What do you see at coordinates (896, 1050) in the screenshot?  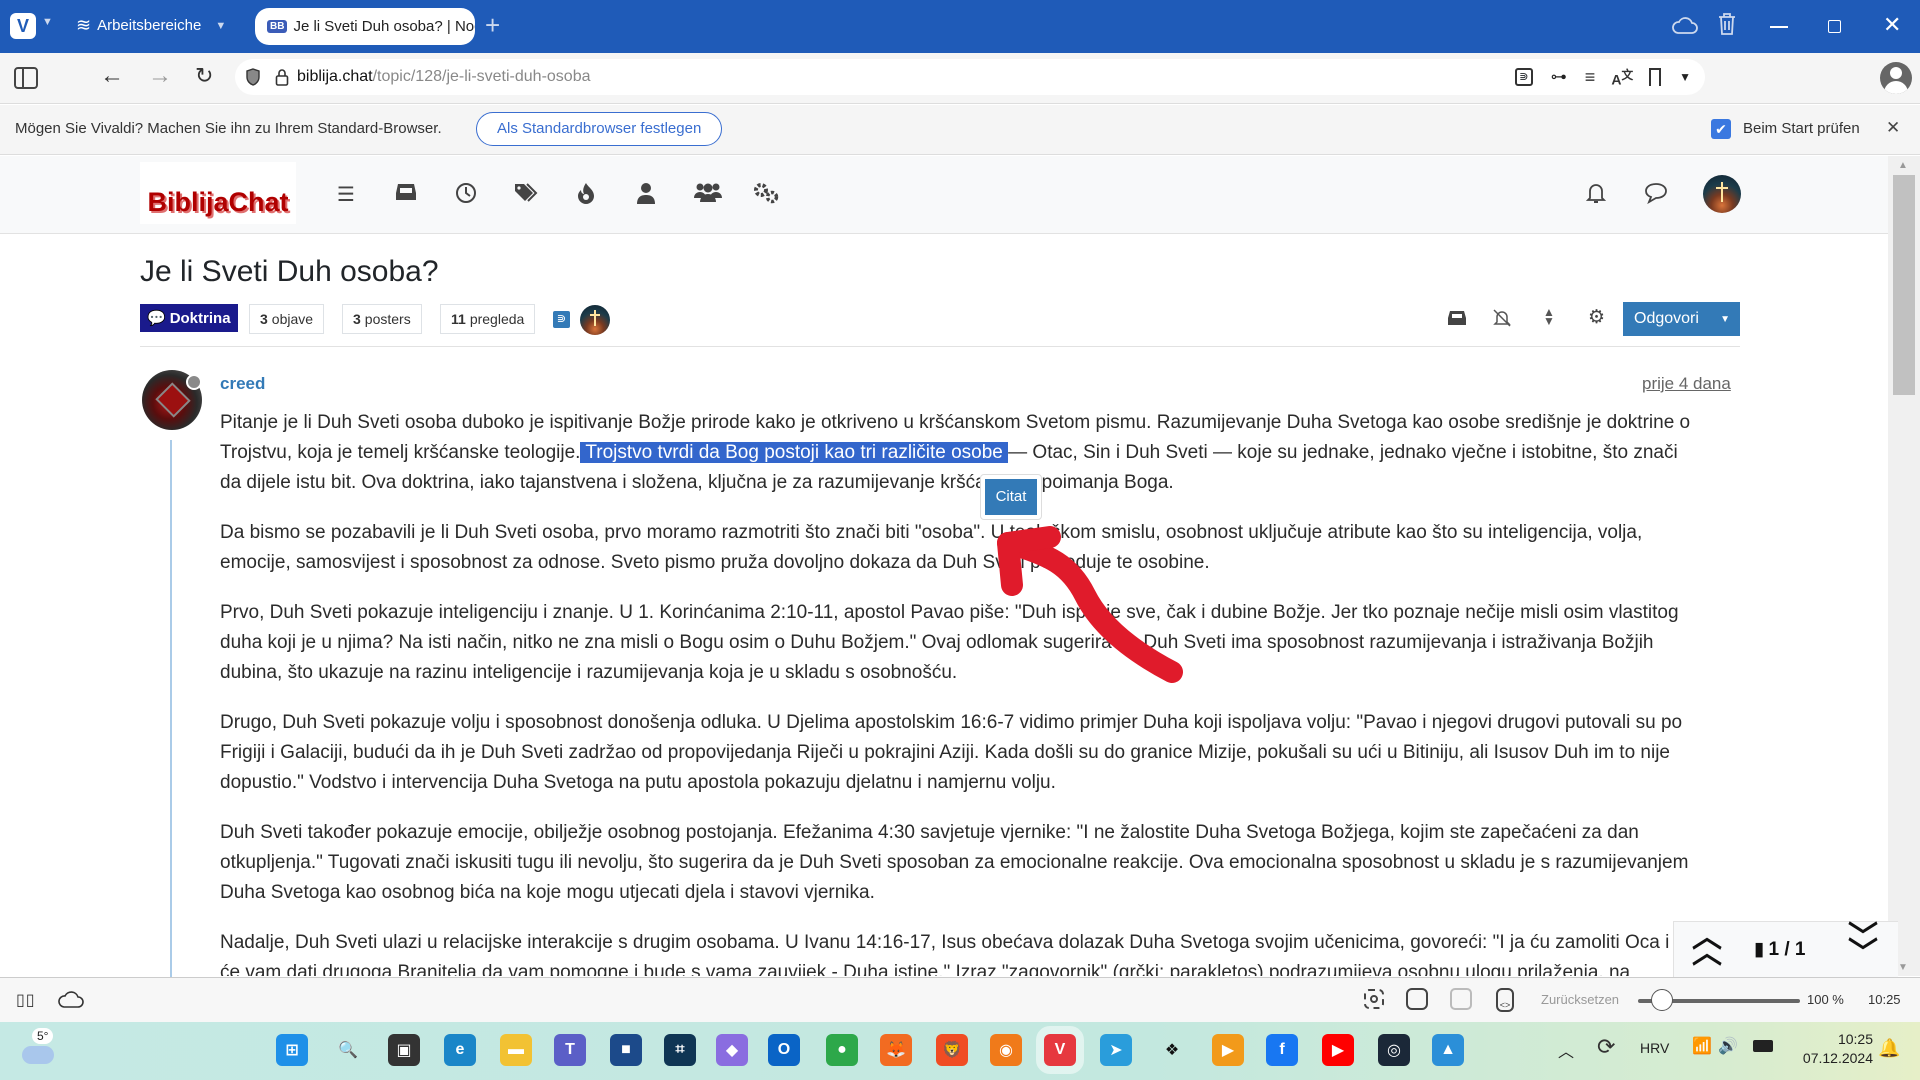 I see `taskbar-firefox-icon: 🦊` at bounding box center [896, 1050].